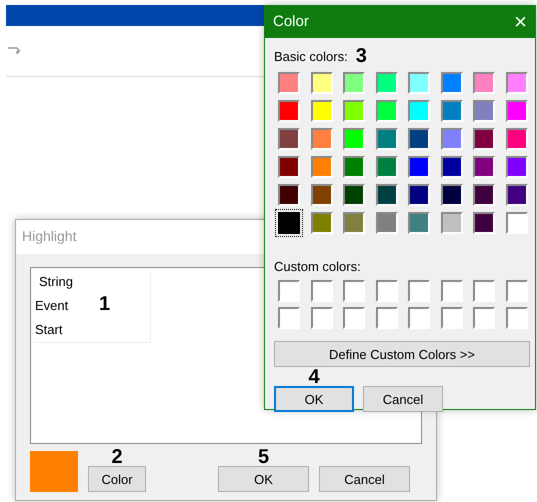 The image size is (537, 502). Describe the element at coordinates (104, 304) in the screenshot. I see `annotation-number: 1` at that location.